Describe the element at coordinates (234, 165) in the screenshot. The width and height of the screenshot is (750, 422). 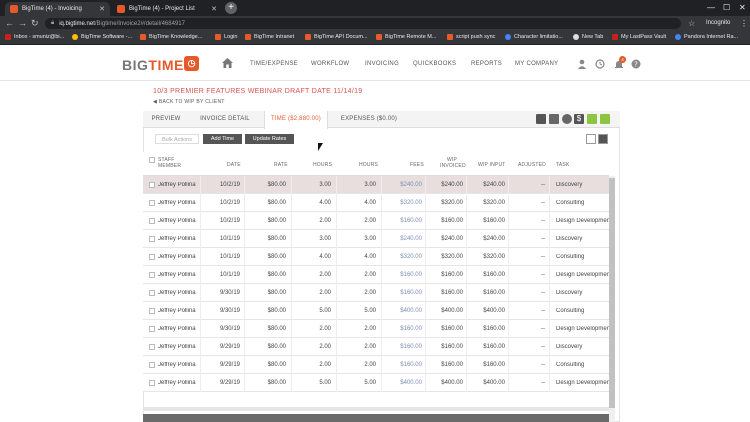
I see `col-date: DATE` at that location.